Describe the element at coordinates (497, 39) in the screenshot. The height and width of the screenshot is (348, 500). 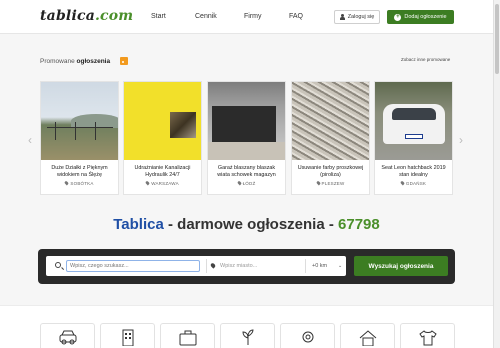
I see `scrollbar-thumb` at that location.